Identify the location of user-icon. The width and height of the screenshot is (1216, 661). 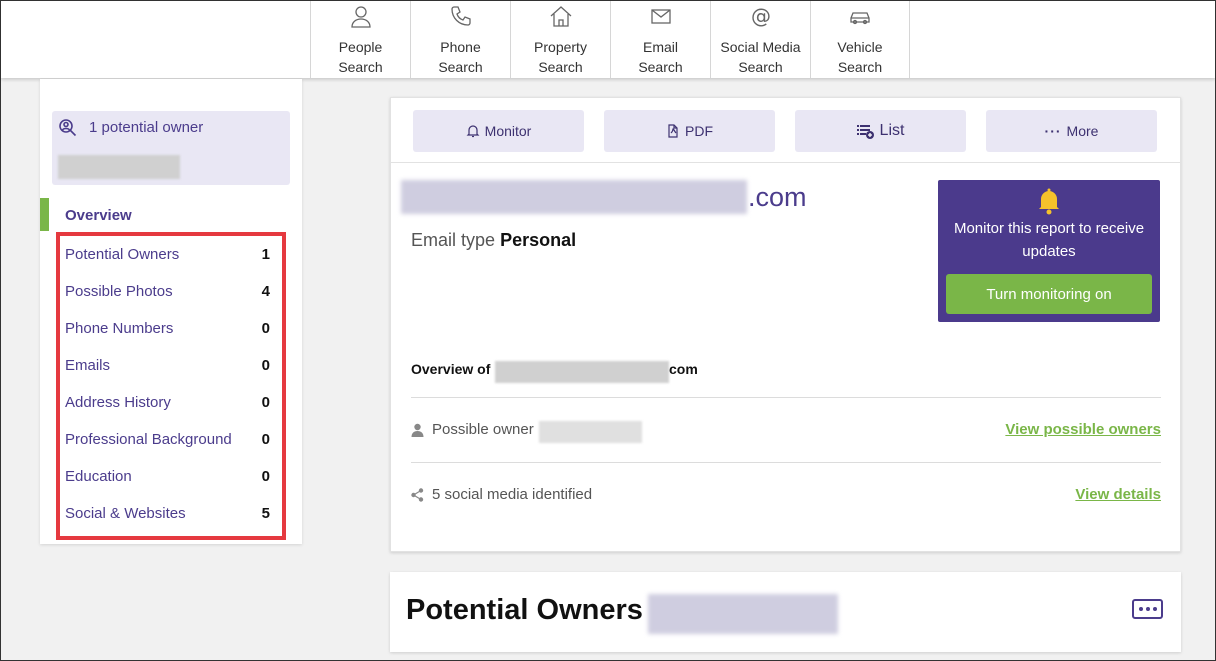
(417, 430).